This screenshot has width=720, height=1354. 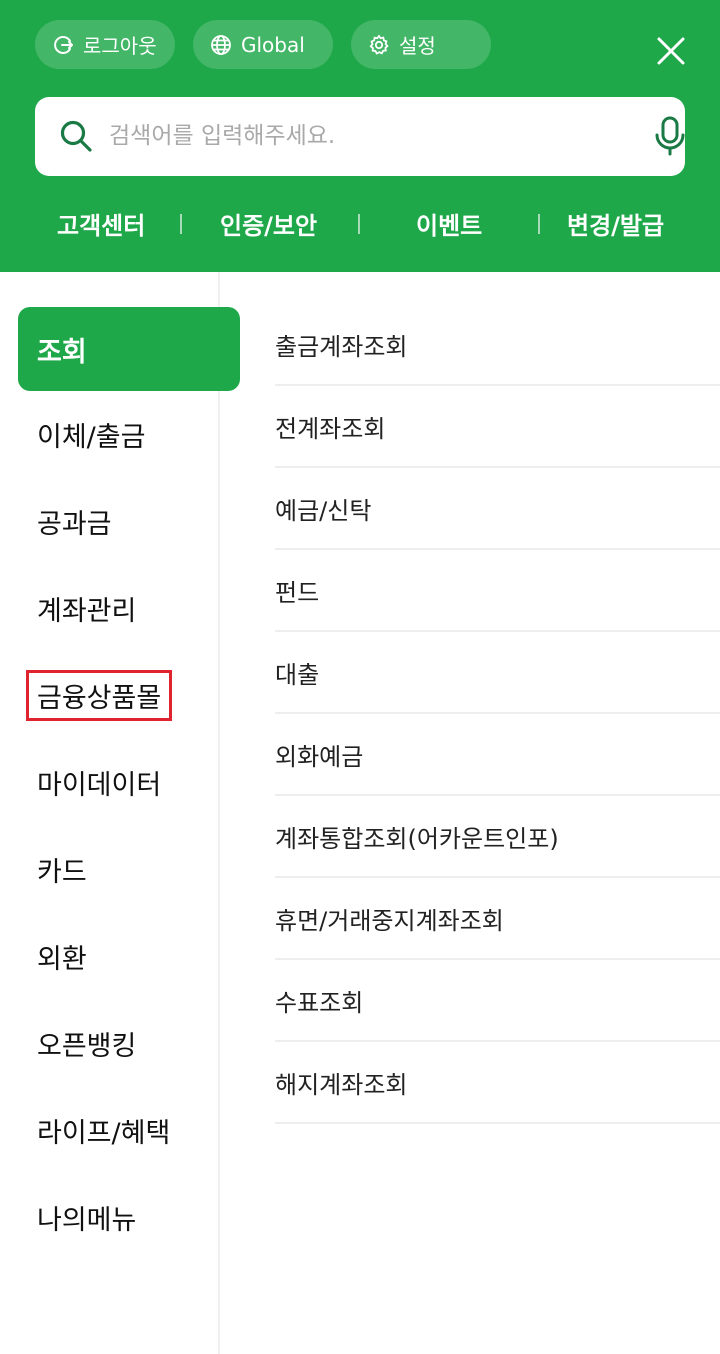 I want to click on sidebar-item-open-banking: 오픈뱅킹, so click(x=129, y=1043).